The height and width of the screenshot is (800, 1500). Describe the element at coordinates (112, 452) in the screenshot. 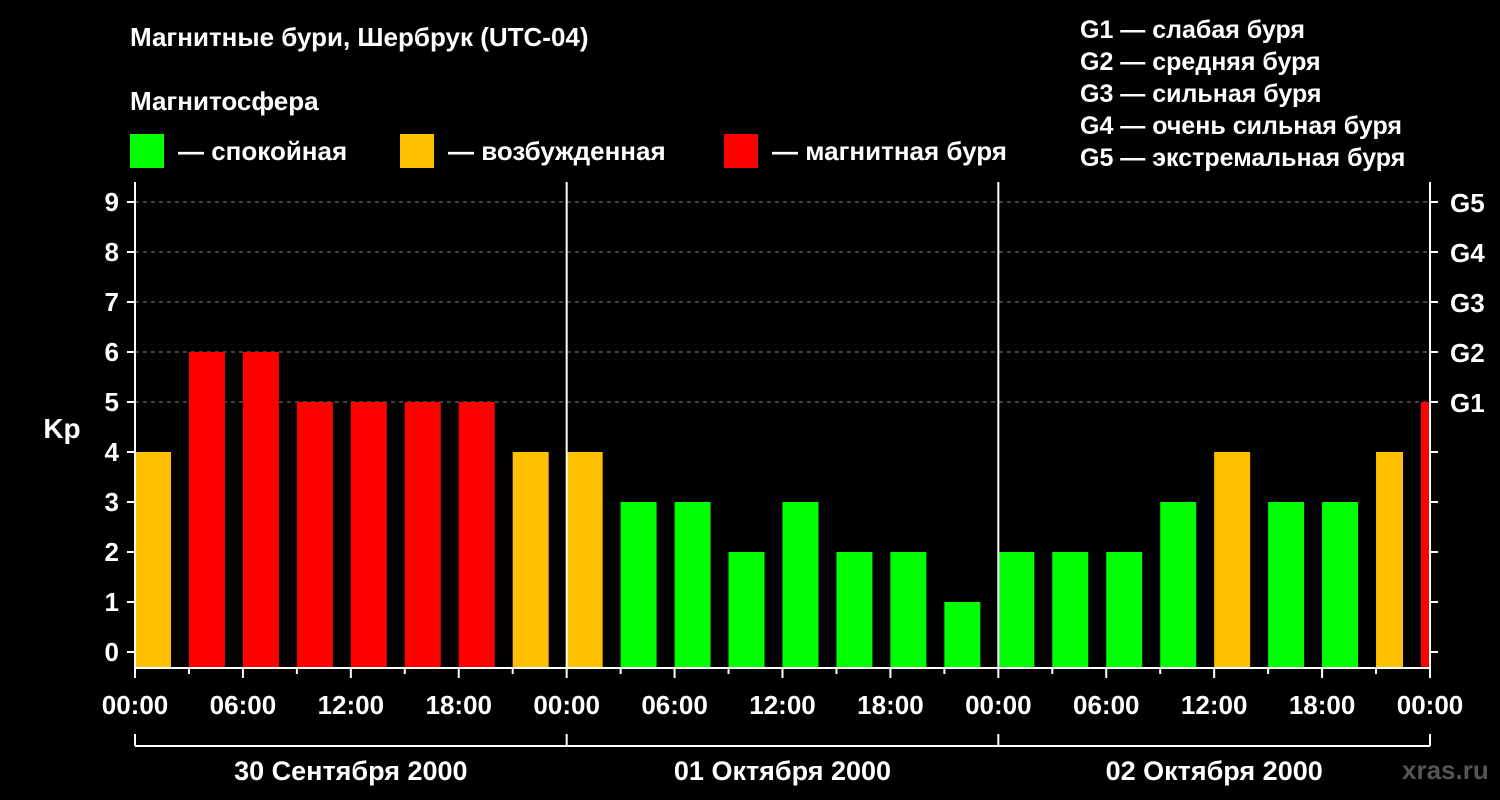

I see `y-tick-label: 4` at that location.